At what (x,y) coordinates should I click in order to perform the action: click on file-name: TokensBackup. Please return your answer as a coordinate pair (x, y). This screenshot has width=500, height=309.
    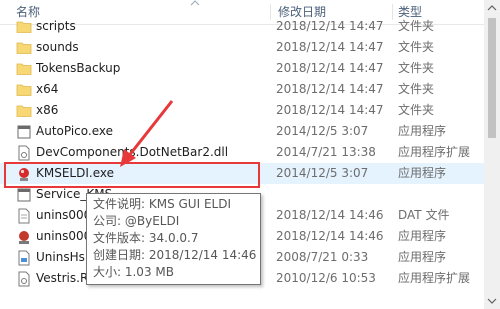
    Looking at the image, I should click on (78, 68).